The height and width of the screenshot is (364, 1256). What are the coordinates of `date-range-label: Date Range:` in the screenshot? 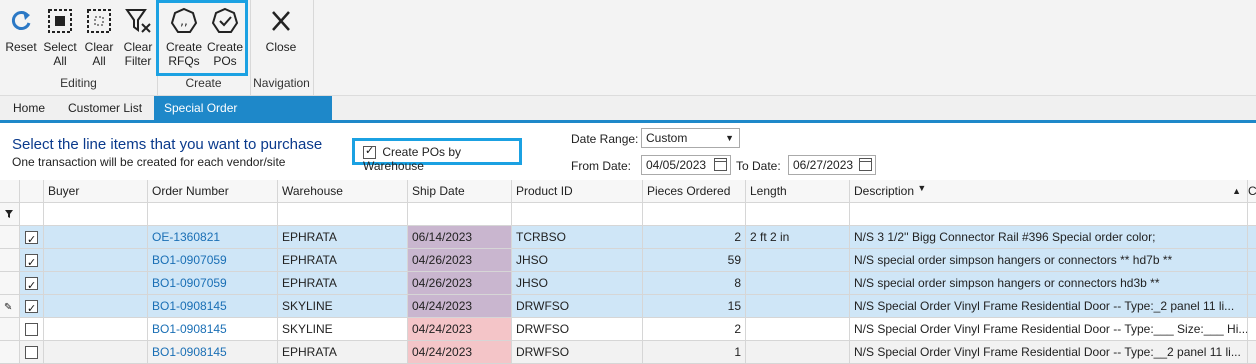 It's located at (605, 139).